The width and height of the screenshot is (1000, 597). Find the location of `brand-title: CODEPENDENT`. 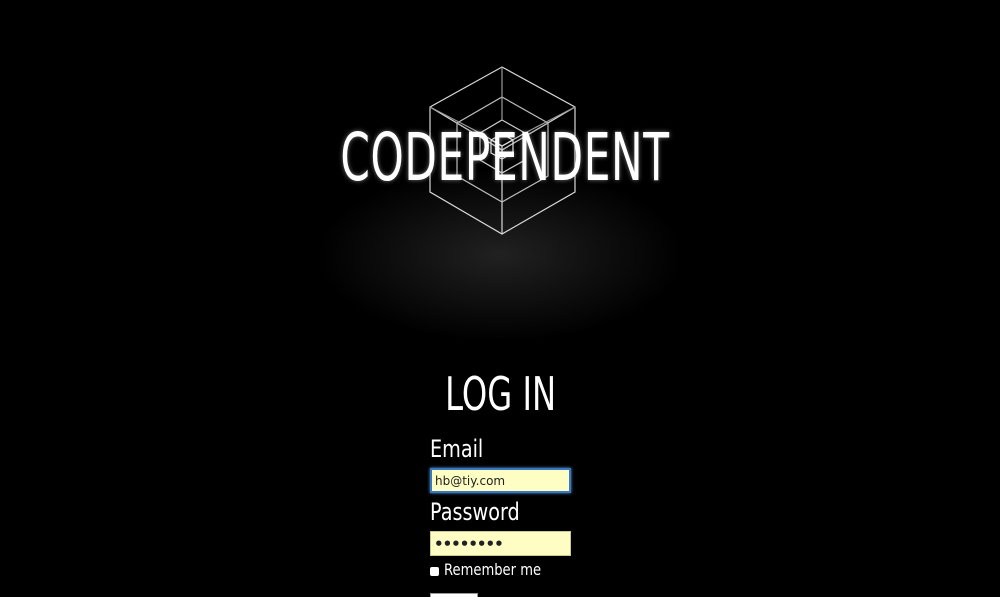

brand-title: CODEPENDENT is located at coordinates (505, 157).